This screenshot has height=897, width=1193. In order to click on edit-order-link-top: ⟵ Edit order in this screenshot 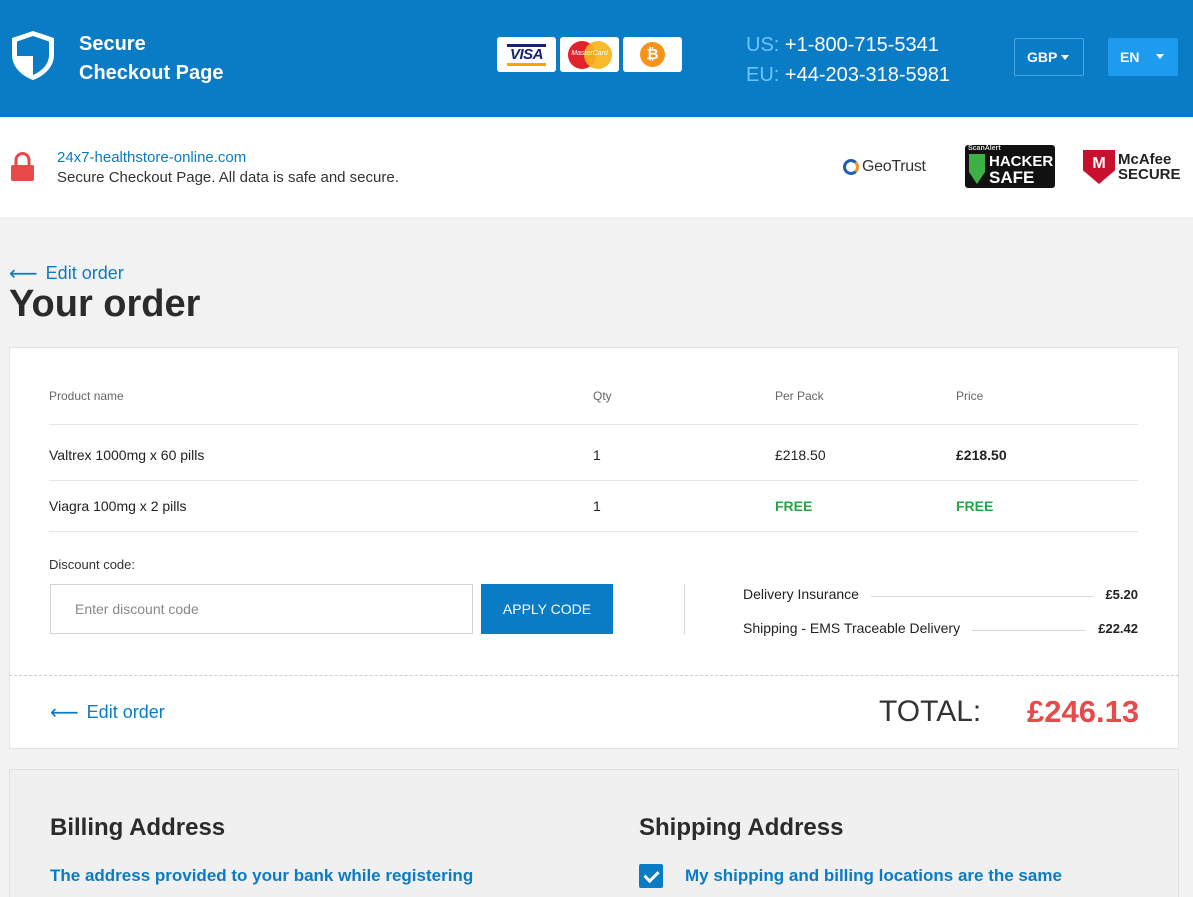, I will do `click(66, 273)`.